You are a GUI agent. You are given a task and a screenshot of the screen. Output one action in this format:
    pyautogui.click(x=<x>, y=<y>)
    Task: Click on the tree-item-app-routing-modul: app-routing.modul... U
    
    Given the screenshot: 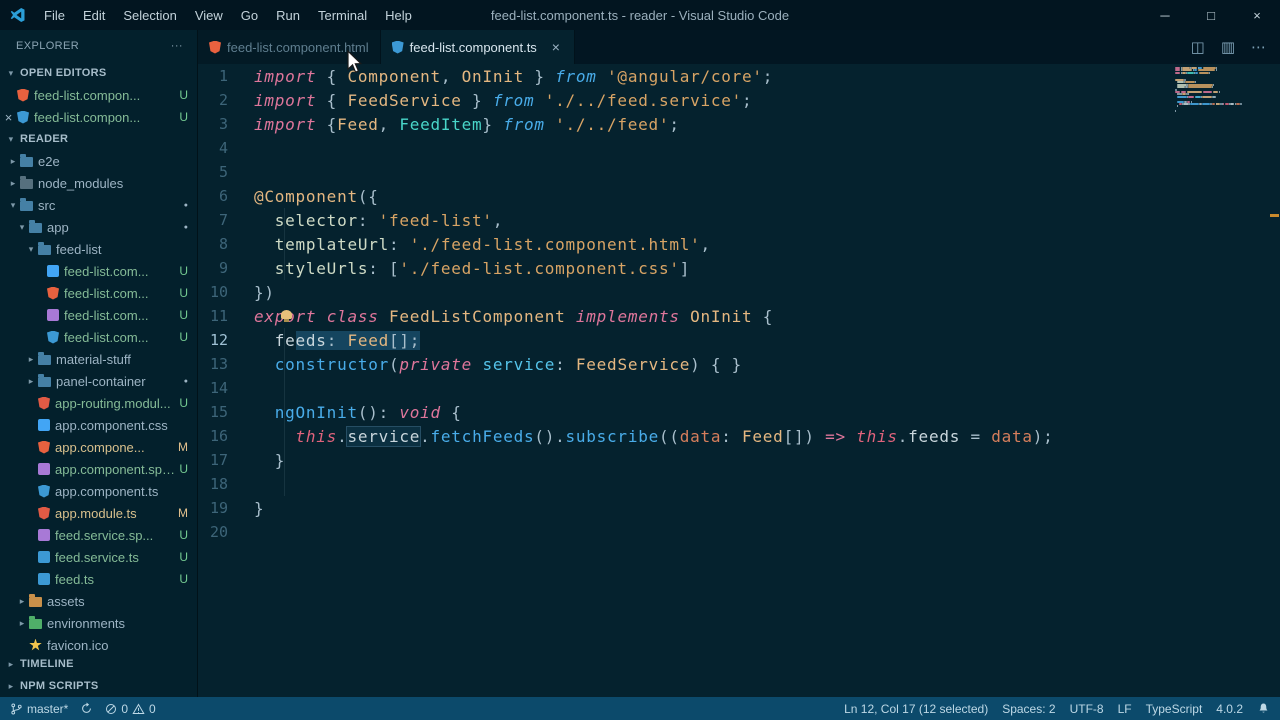 What is the action you would take?
    pyautogui.click(x=98, y=403)
    